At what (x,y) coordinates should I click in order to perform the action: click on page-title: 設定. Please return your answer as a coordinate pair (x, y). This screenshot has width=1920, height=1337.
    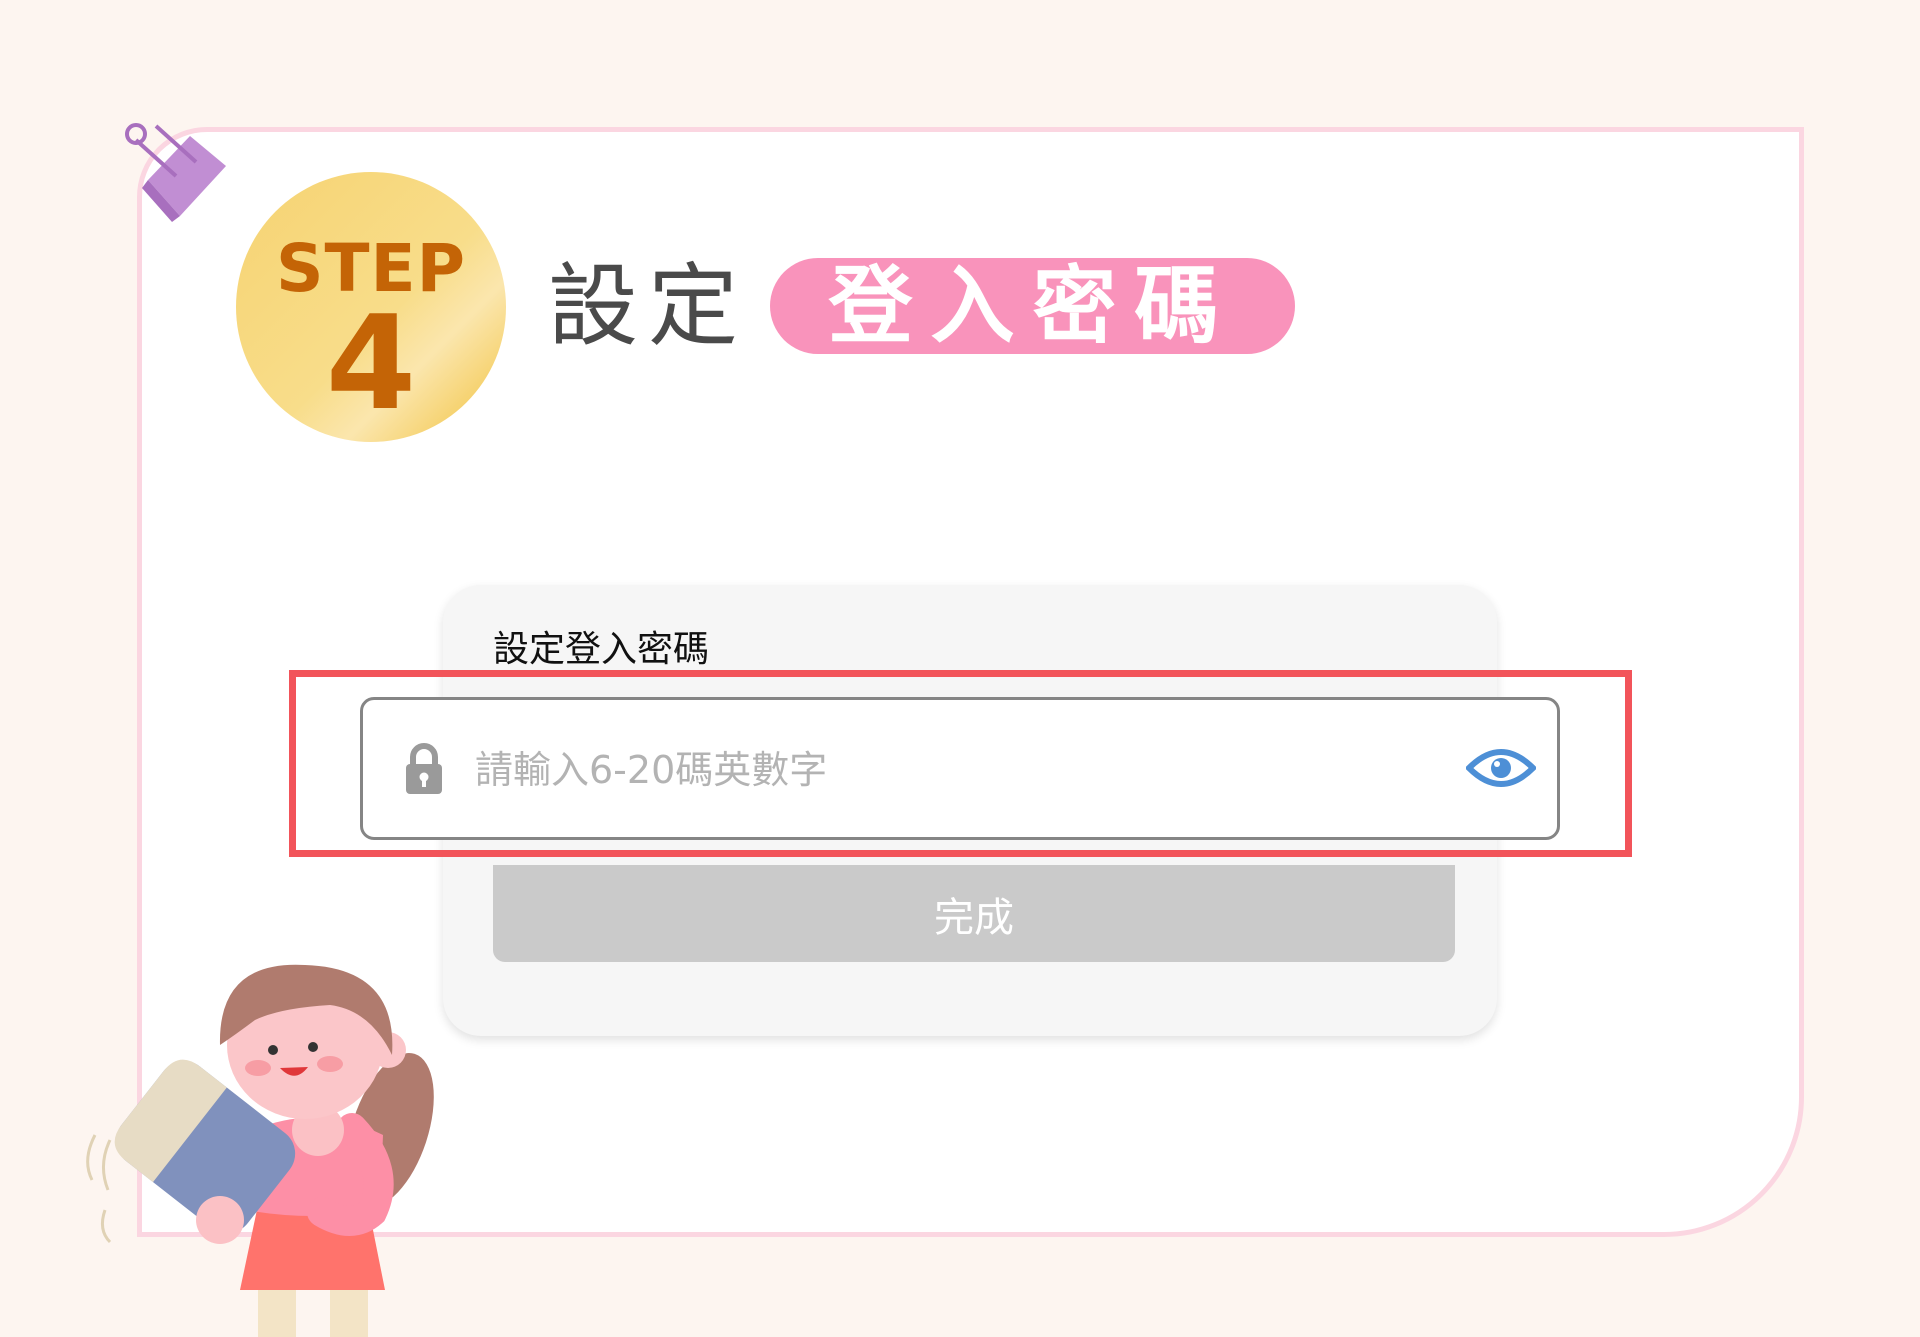
    Looking at the image, I should click on (648, 306).